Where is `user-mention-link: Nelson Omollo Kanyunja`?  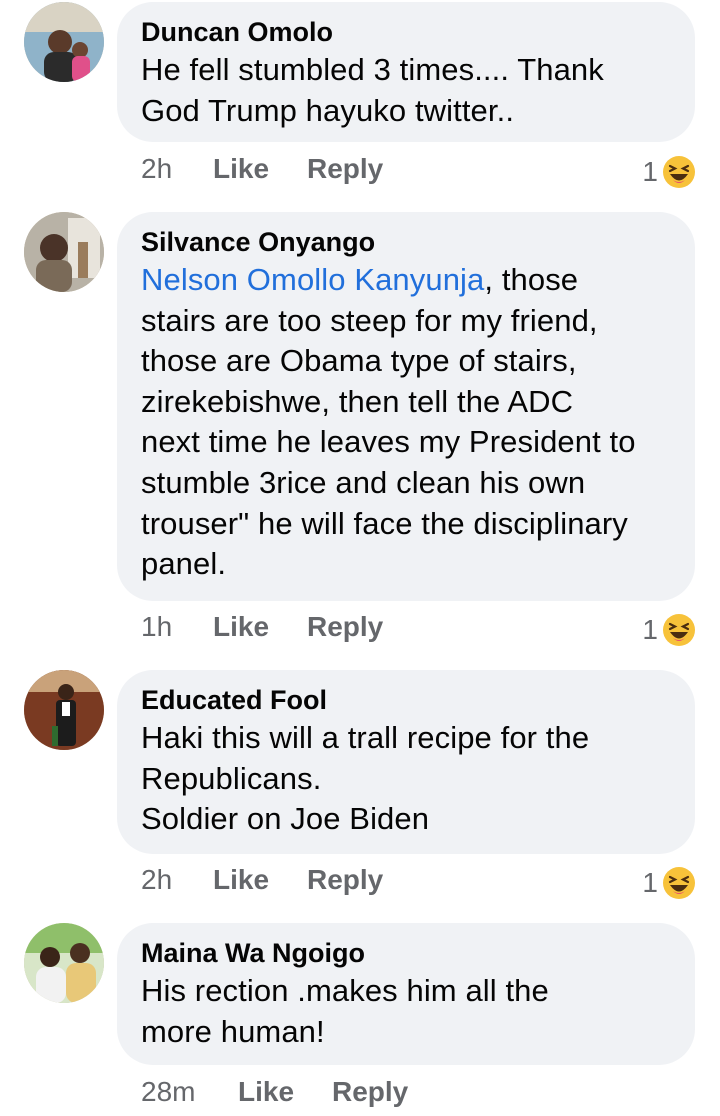 user-mention-link: Nelson Omollo Kanyunja is located at coordinates (312, 279).